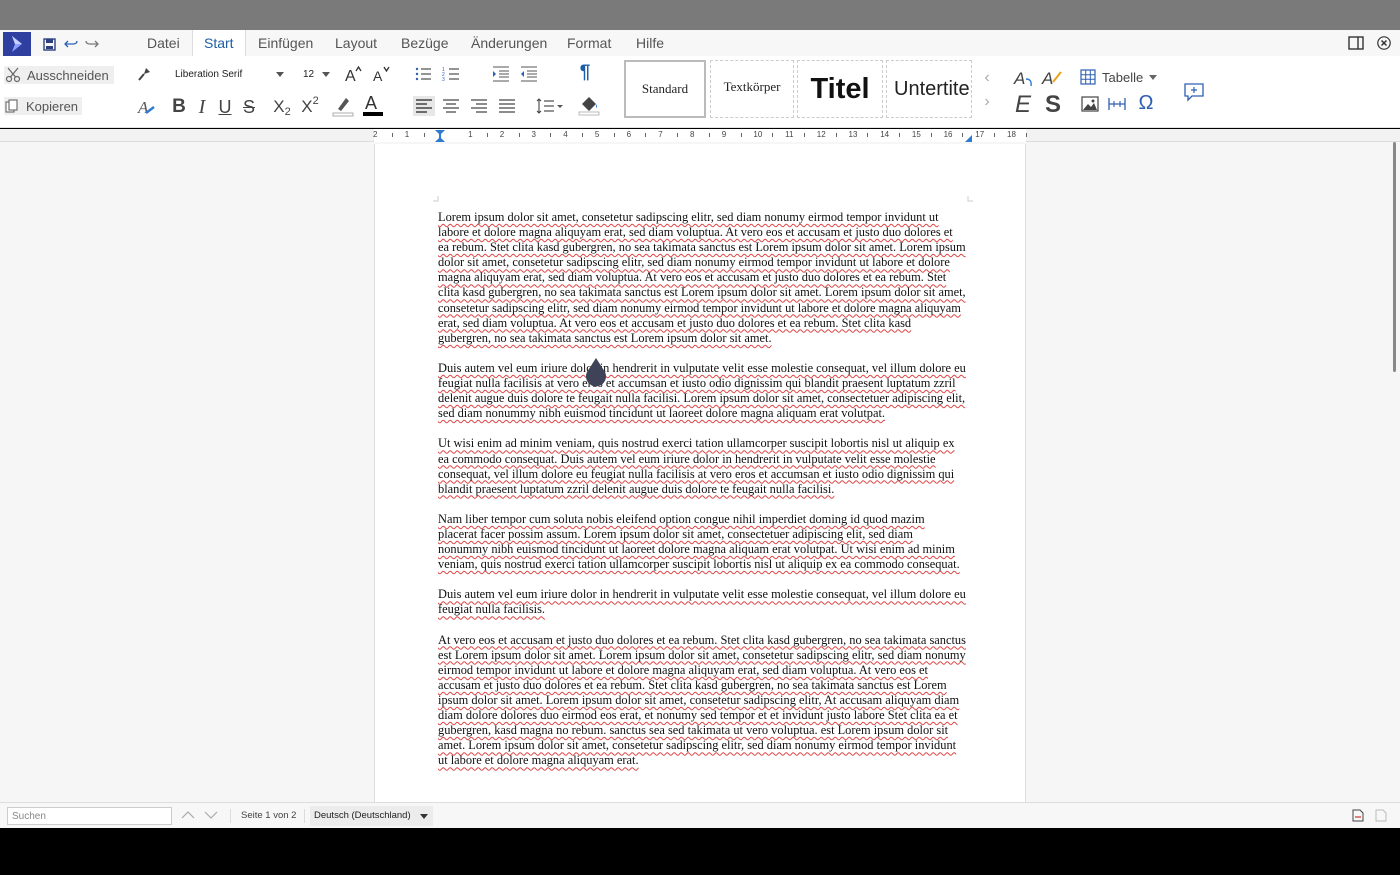 This screenshot has width=1400, height=875. What do you see at coordinates (179, 107) in the screenshot?
I see `bold-icon: B` at bounding box center [179, 107].